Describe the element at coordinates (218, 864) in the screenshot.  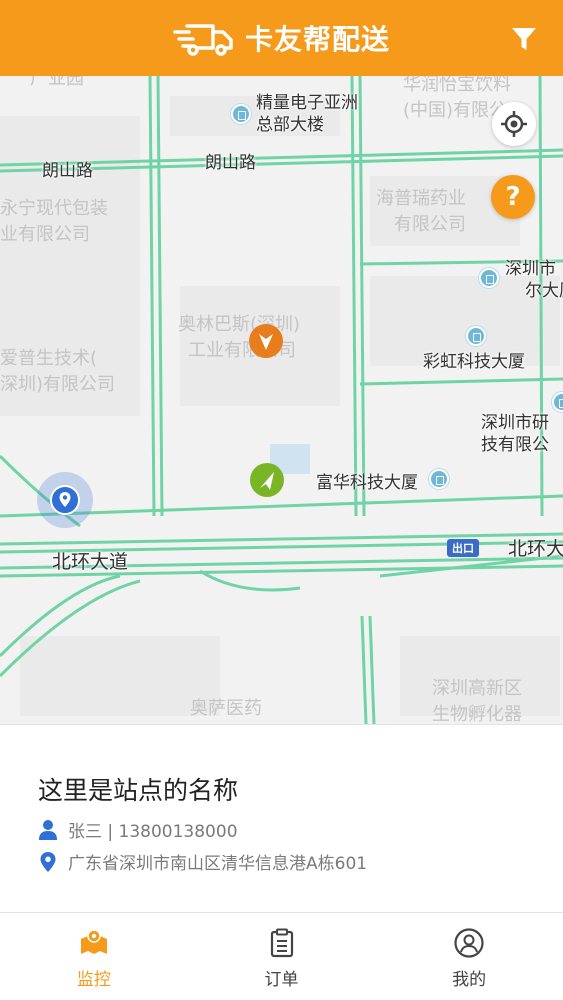
I see `station-address: 广东省深圳市南山区清华信息港A栋601` at that location.